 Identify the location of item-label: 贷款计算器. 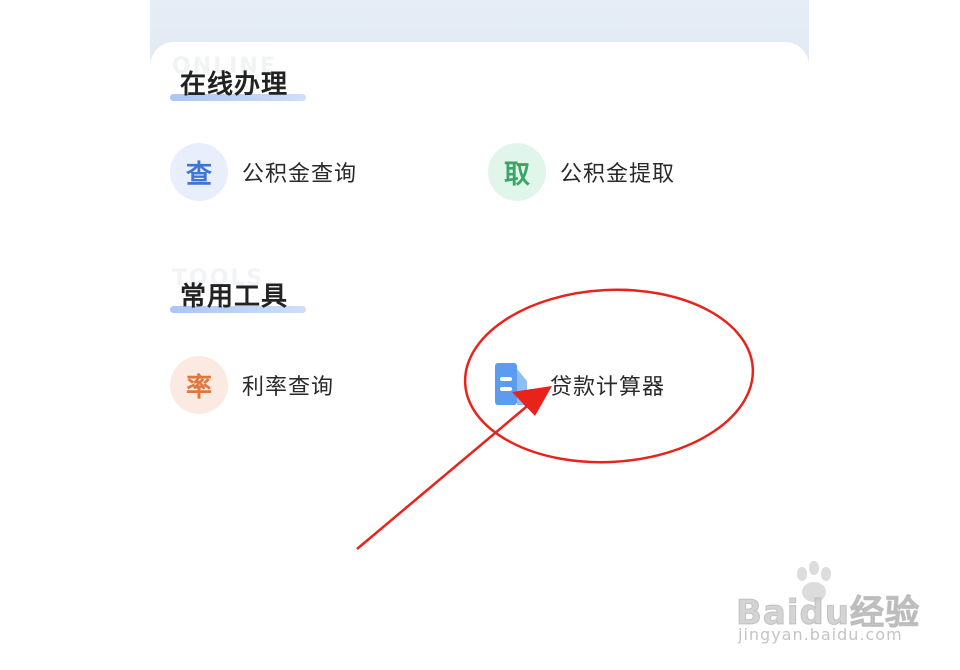
(608, 387).